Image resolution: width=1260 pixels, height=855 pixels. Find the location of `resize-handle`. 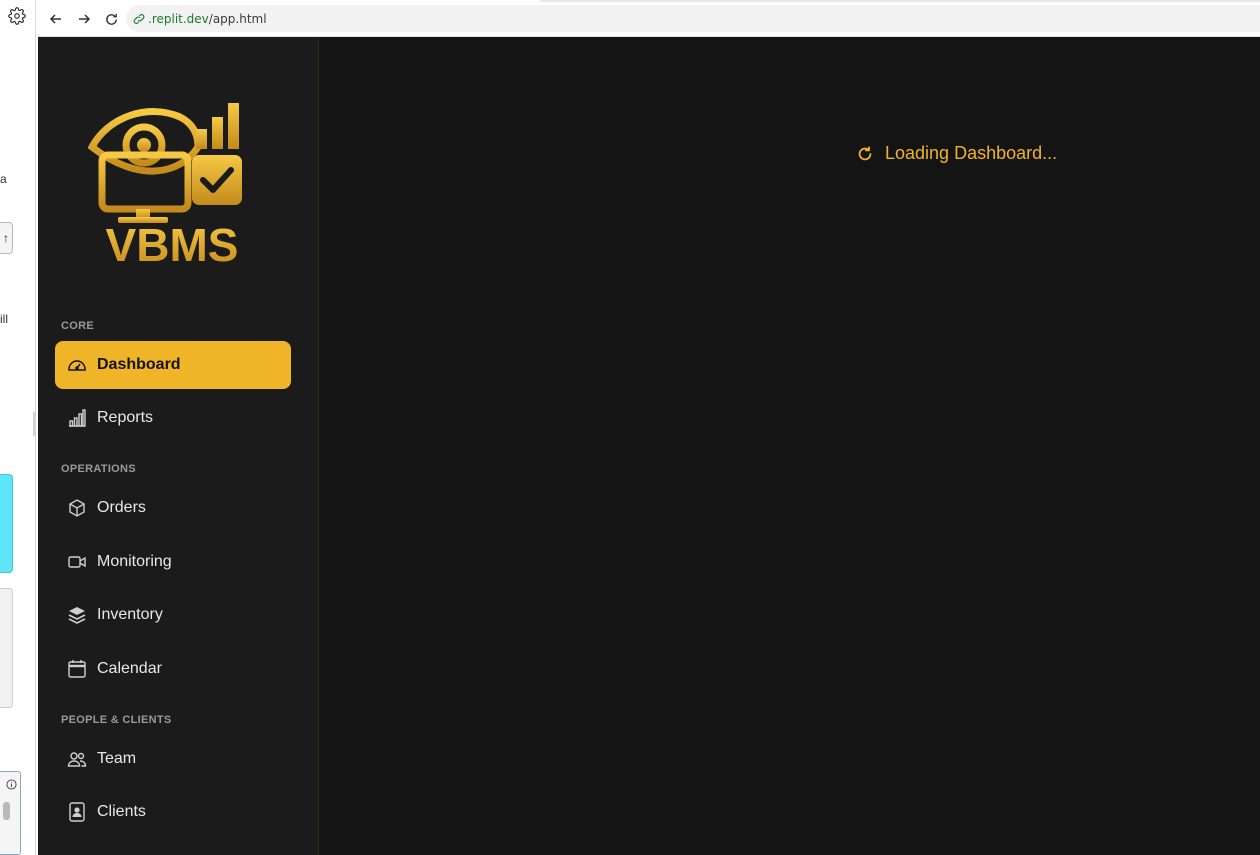

resize-handle is located at coordinates (34, 424).